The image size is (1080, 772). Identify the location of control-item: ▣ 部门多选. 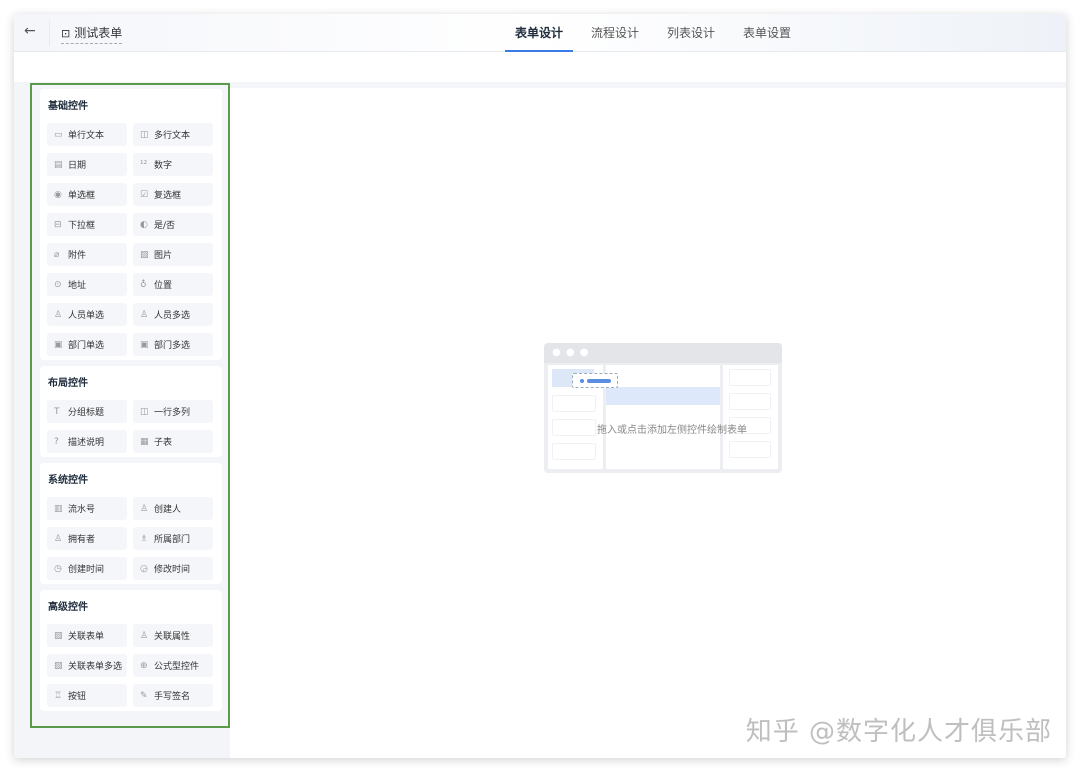
(173, 344).